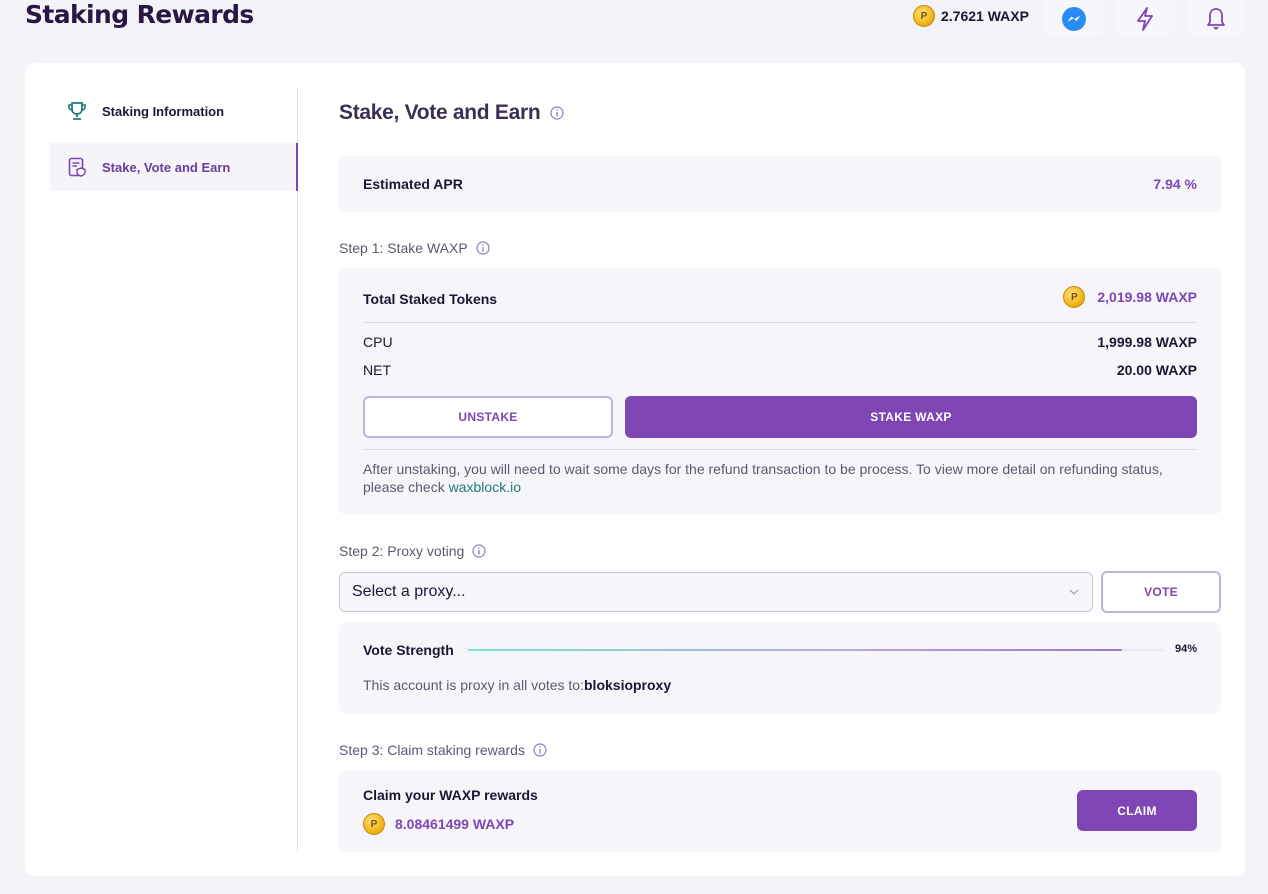 The width and height of the screenshot is (1268, 894). What do you see at coordinates (485, 487) in the screenshot?
I see `waxblock-link: waxblock.io` at bounding box center [485, 487].